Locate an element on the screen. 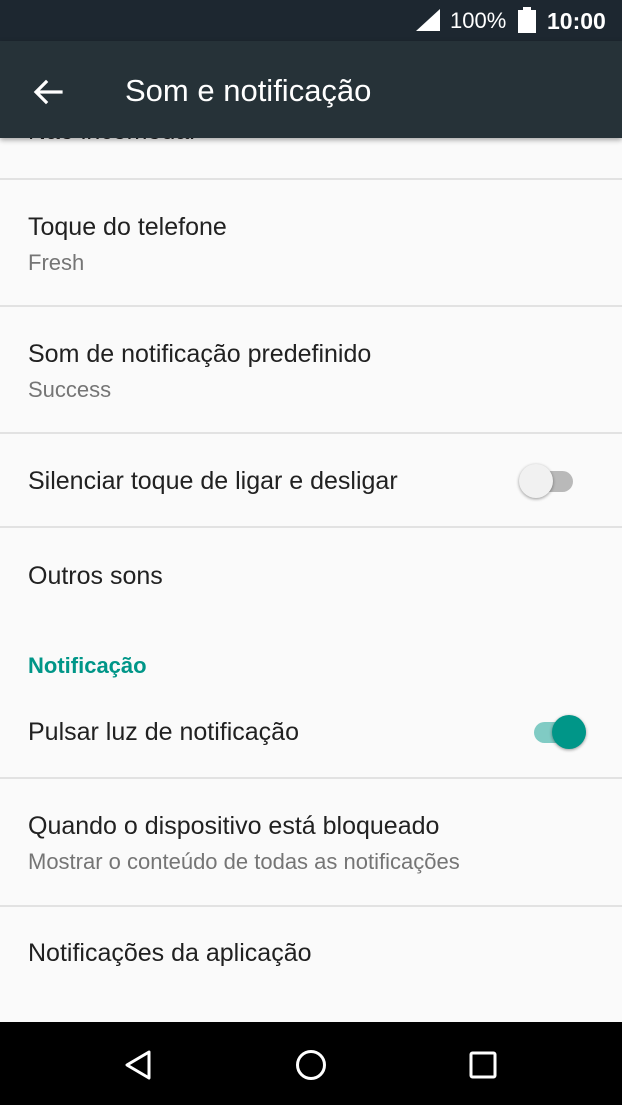  battery-percentage: 100% is located at coordinates (478, 20).